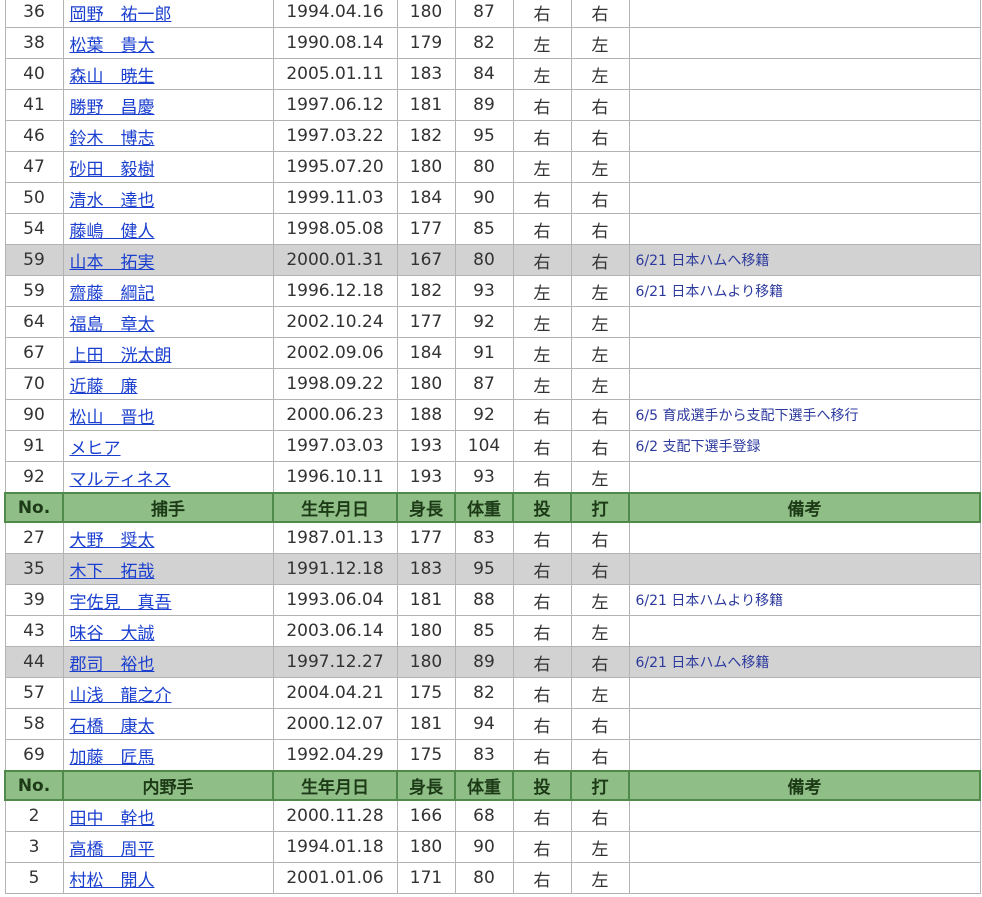 Image resolution: width=982 pixels, height=897 pixels. Describe the element at coordinates (542, 167) in the screenshot. I see `player-throws: 左` at that location.